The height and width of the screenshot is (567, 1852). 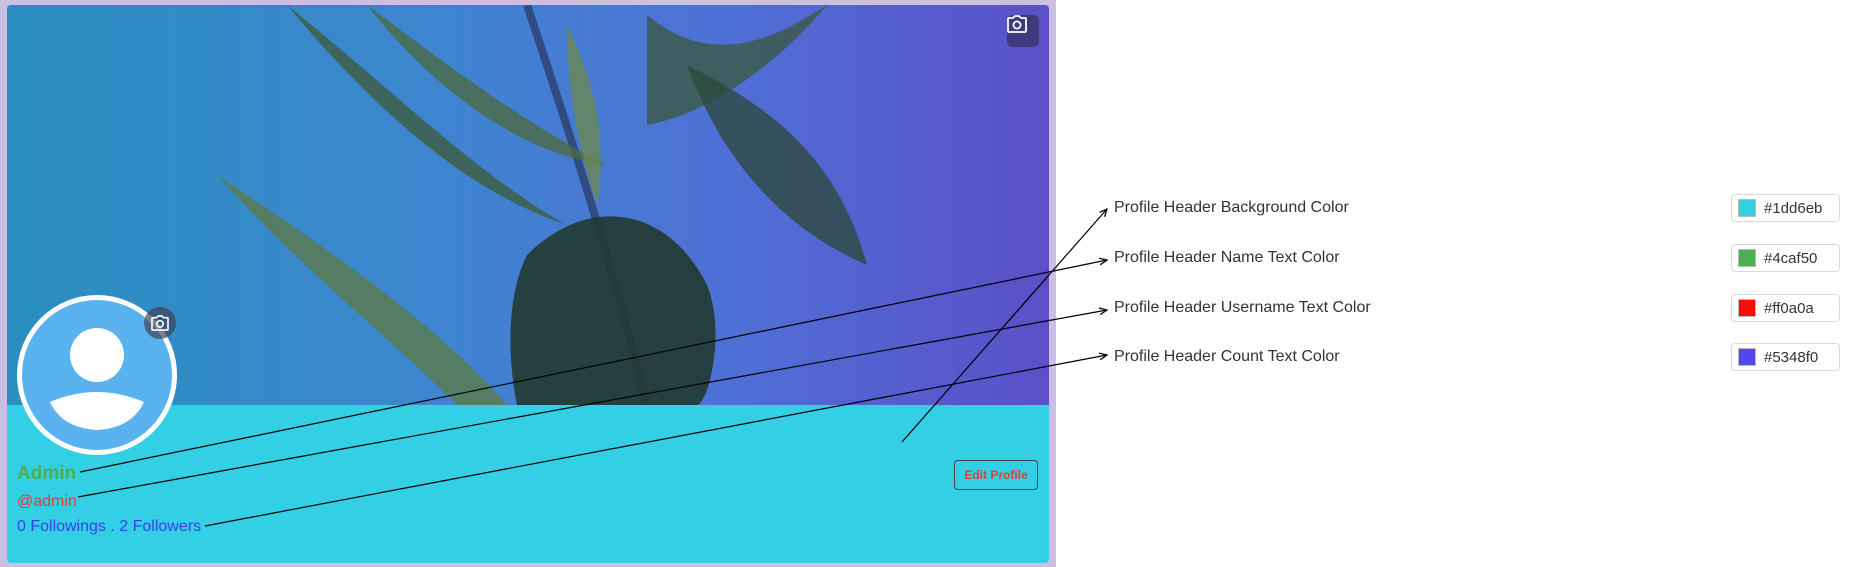 I want to click on avatar-camera-button, so click(x=160, y=323).